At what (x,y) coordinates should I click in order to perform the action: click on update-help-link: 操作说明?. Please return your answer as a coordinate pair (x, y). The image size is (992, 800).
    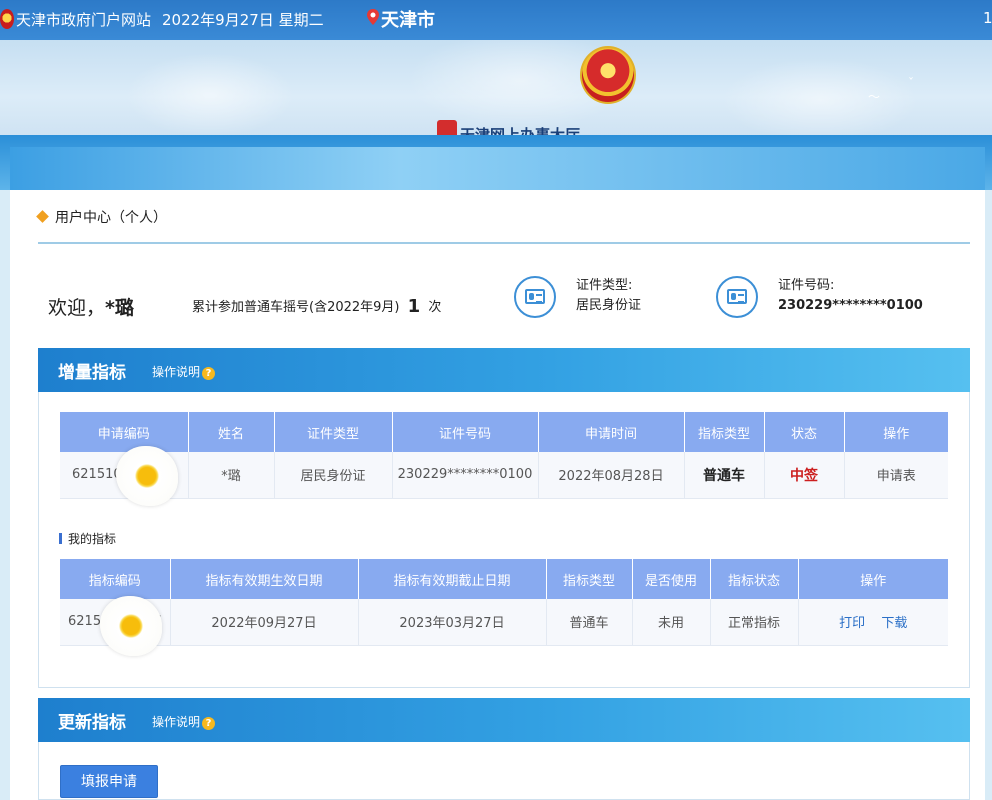
    Looking at the image, I should click on (184, 721).